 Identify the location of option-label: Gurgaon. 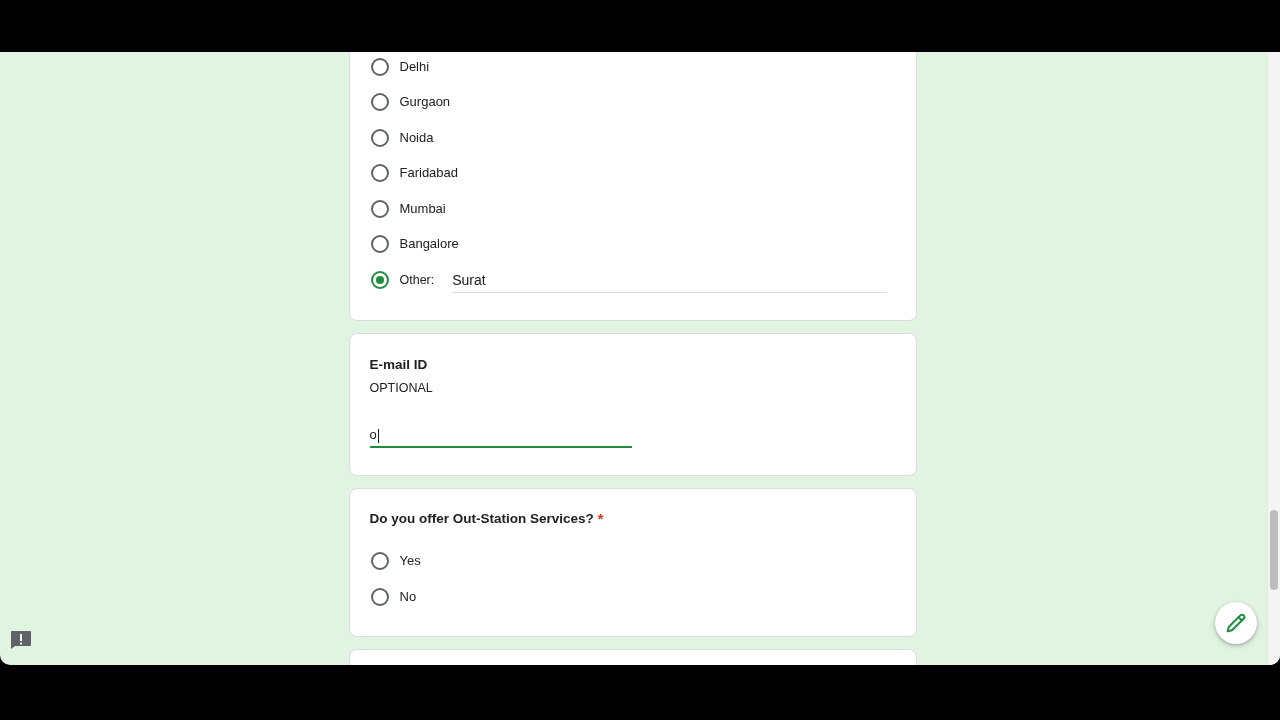
(425, 102).